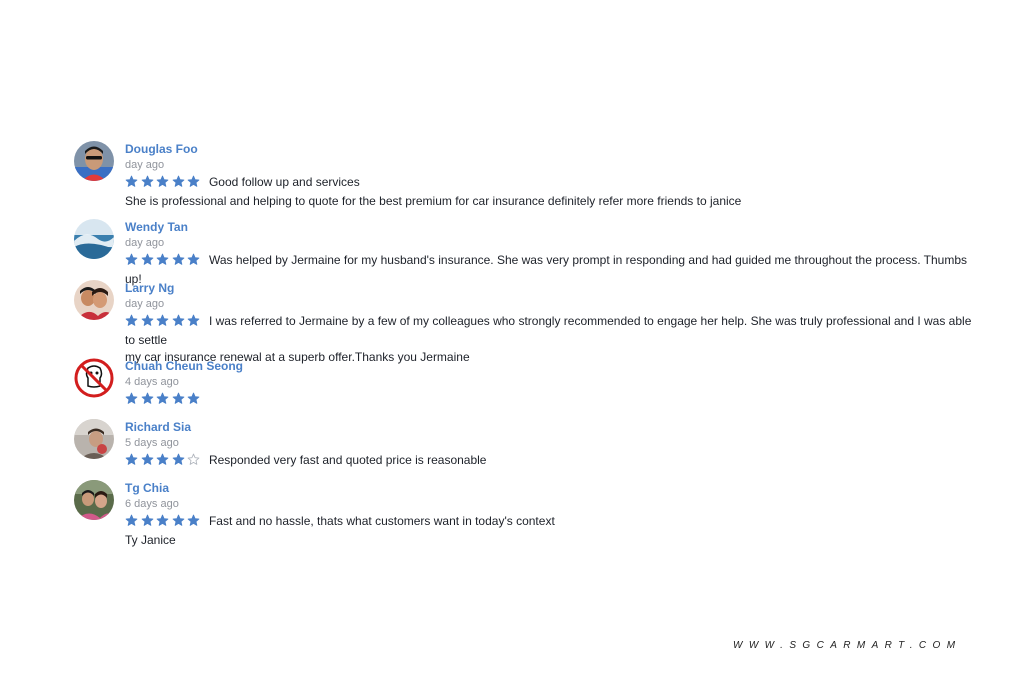  I want to click on star-empty-icon, so click(193, 459).